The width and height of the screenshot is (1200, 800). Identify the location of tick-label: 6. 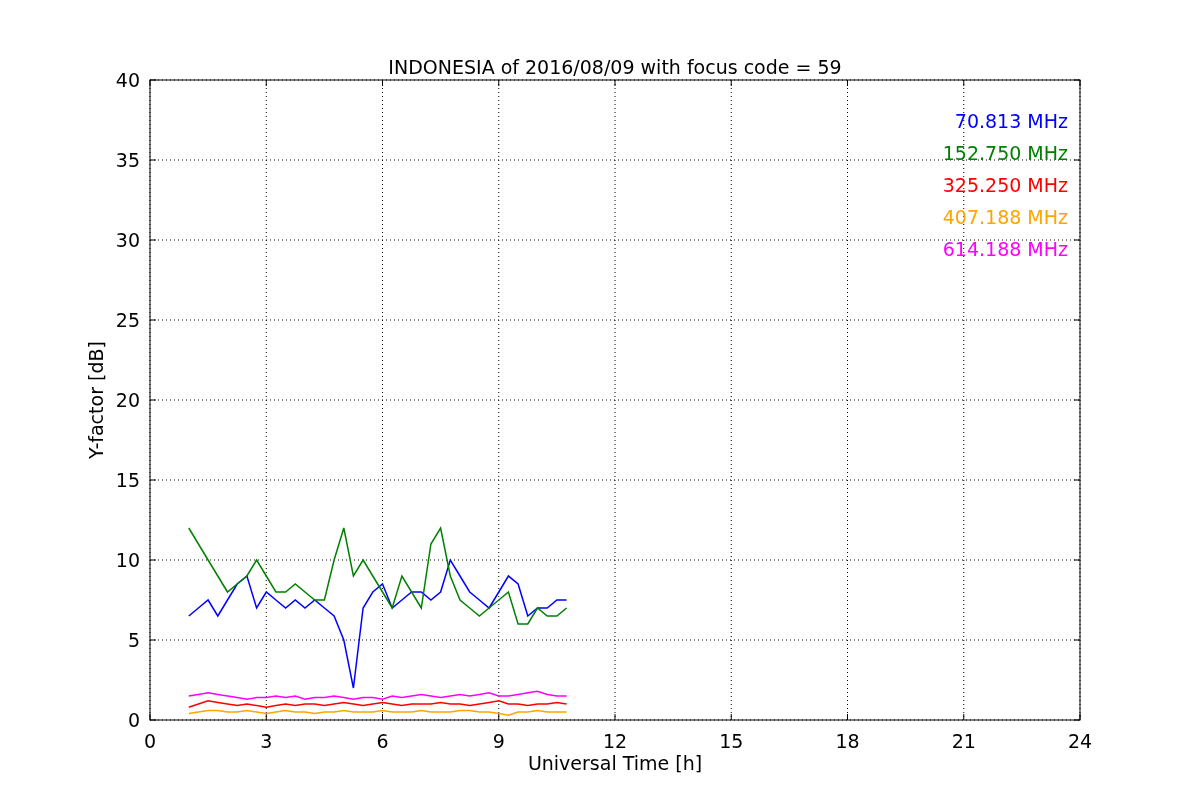
(382, 741).